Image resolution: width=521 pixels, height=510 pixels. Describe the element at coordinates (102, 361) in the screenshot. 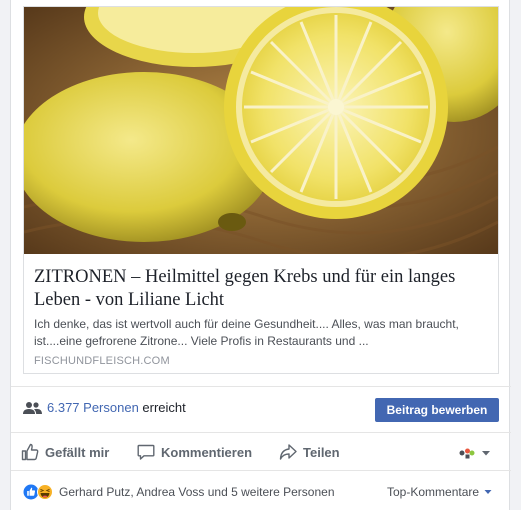

I see `link-domain: FISCHUNDFLEISCH.COM` at that location.